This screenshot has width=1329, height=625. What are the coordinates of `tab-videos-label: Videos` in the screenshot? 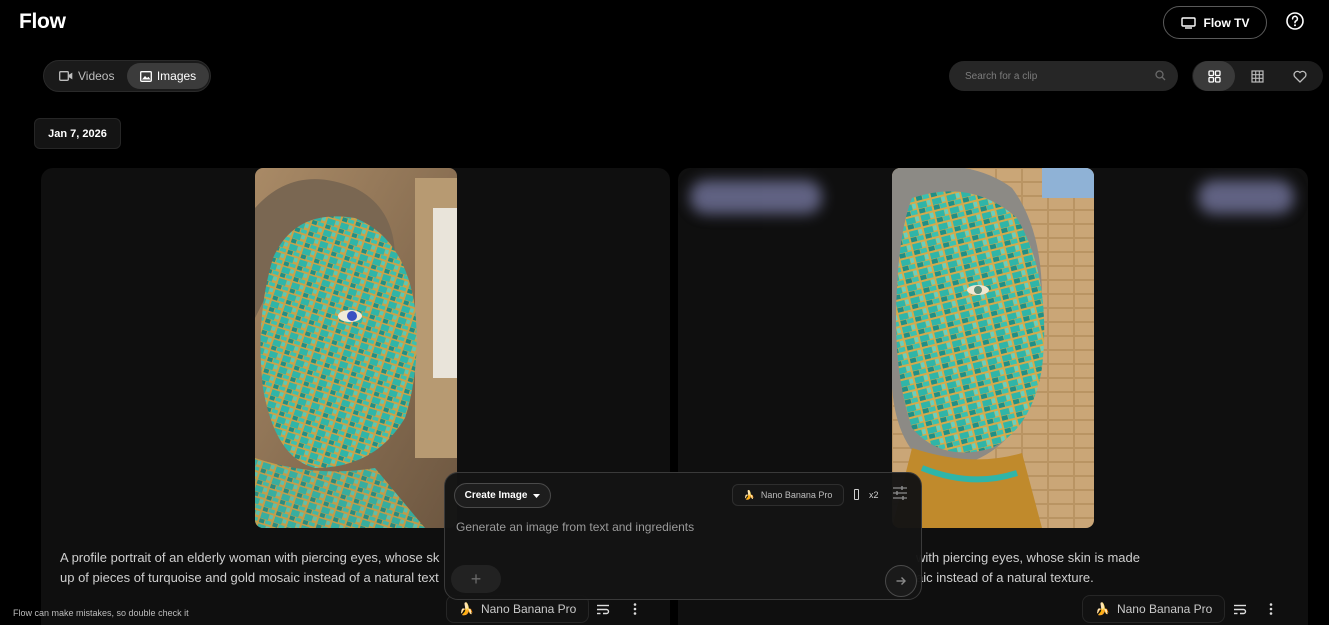 It's located at (96, 76).